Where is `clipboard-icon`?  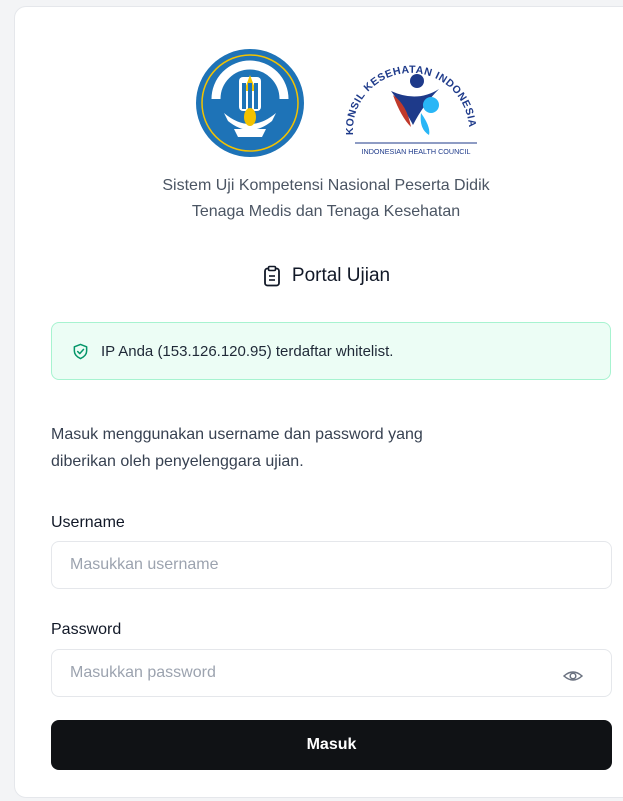 clipboard-icon is located at coordinates (271, 276).